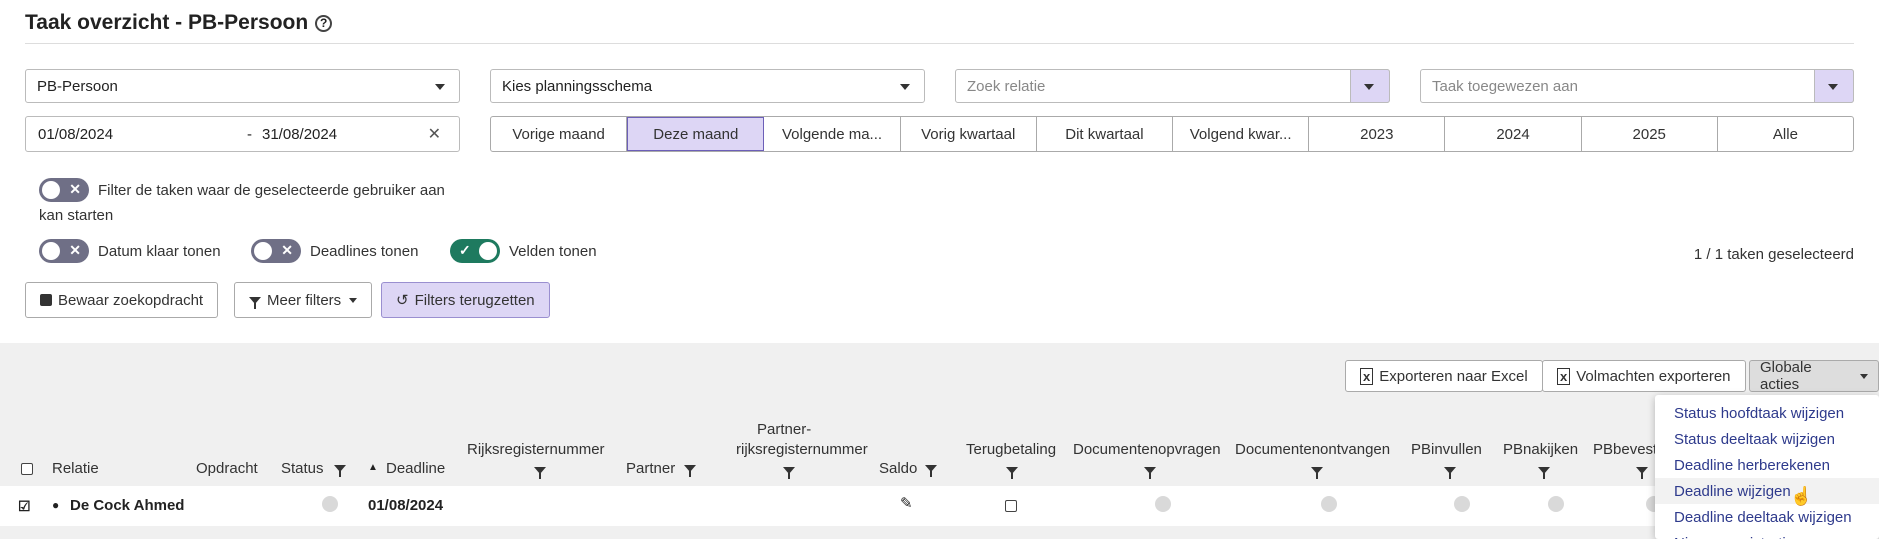 The height and width of the screenshot is (539, 1879). Describe the element at coordinates (415, 468) in the screenshot. I see `header-deadline: Deadline` at that location.